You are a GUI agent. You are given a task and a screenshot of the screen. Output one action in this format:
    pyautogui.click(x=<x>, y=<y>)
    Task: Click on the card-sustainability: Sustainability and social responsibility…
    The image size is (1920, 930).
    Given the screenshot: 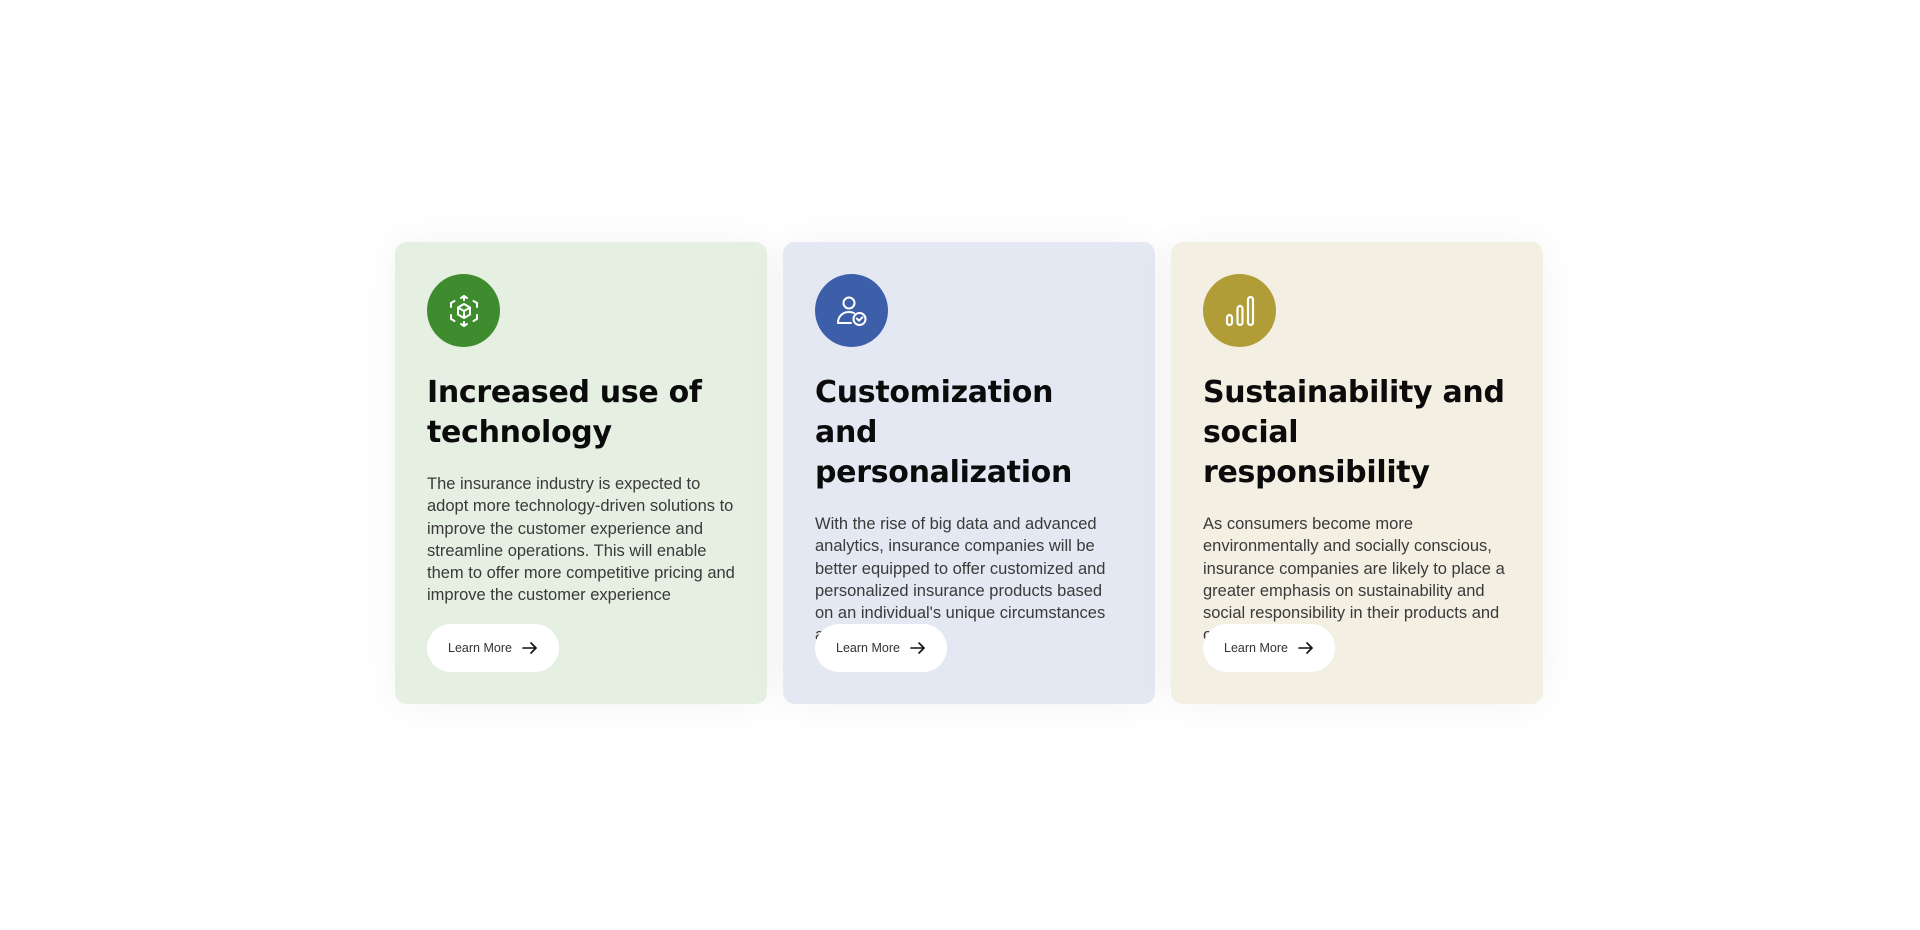 What is the action you would take?
    pyautogui.click(x=1357, y=473)
    